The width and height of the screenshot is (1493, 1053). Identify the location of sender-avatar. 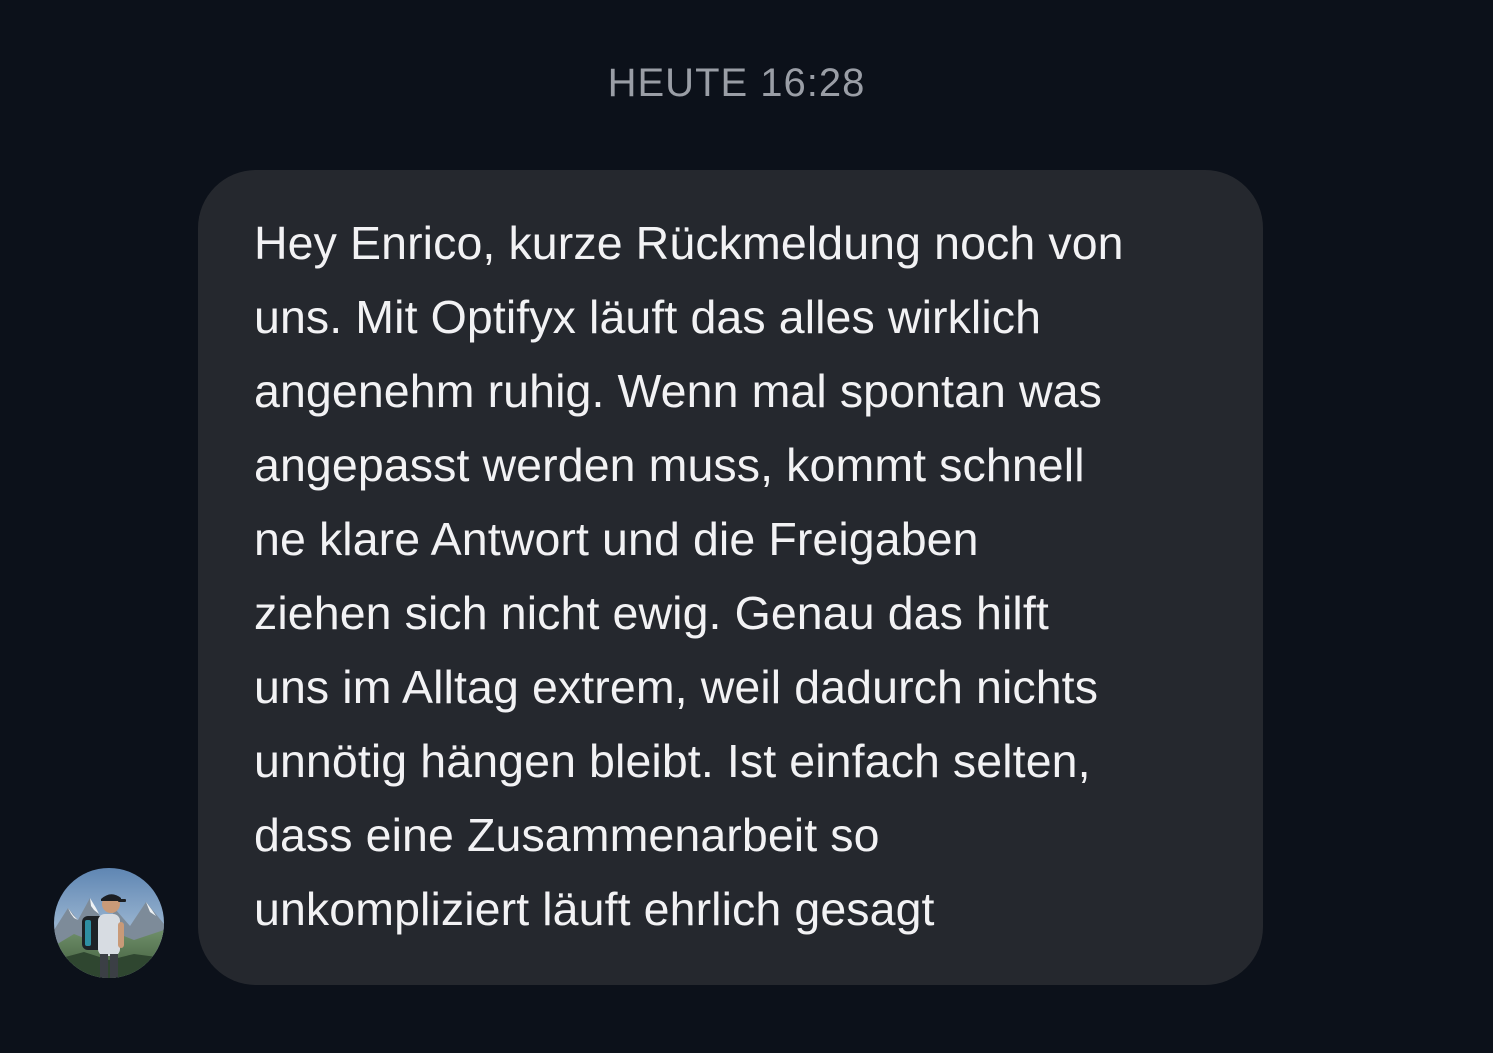
(109, 923).